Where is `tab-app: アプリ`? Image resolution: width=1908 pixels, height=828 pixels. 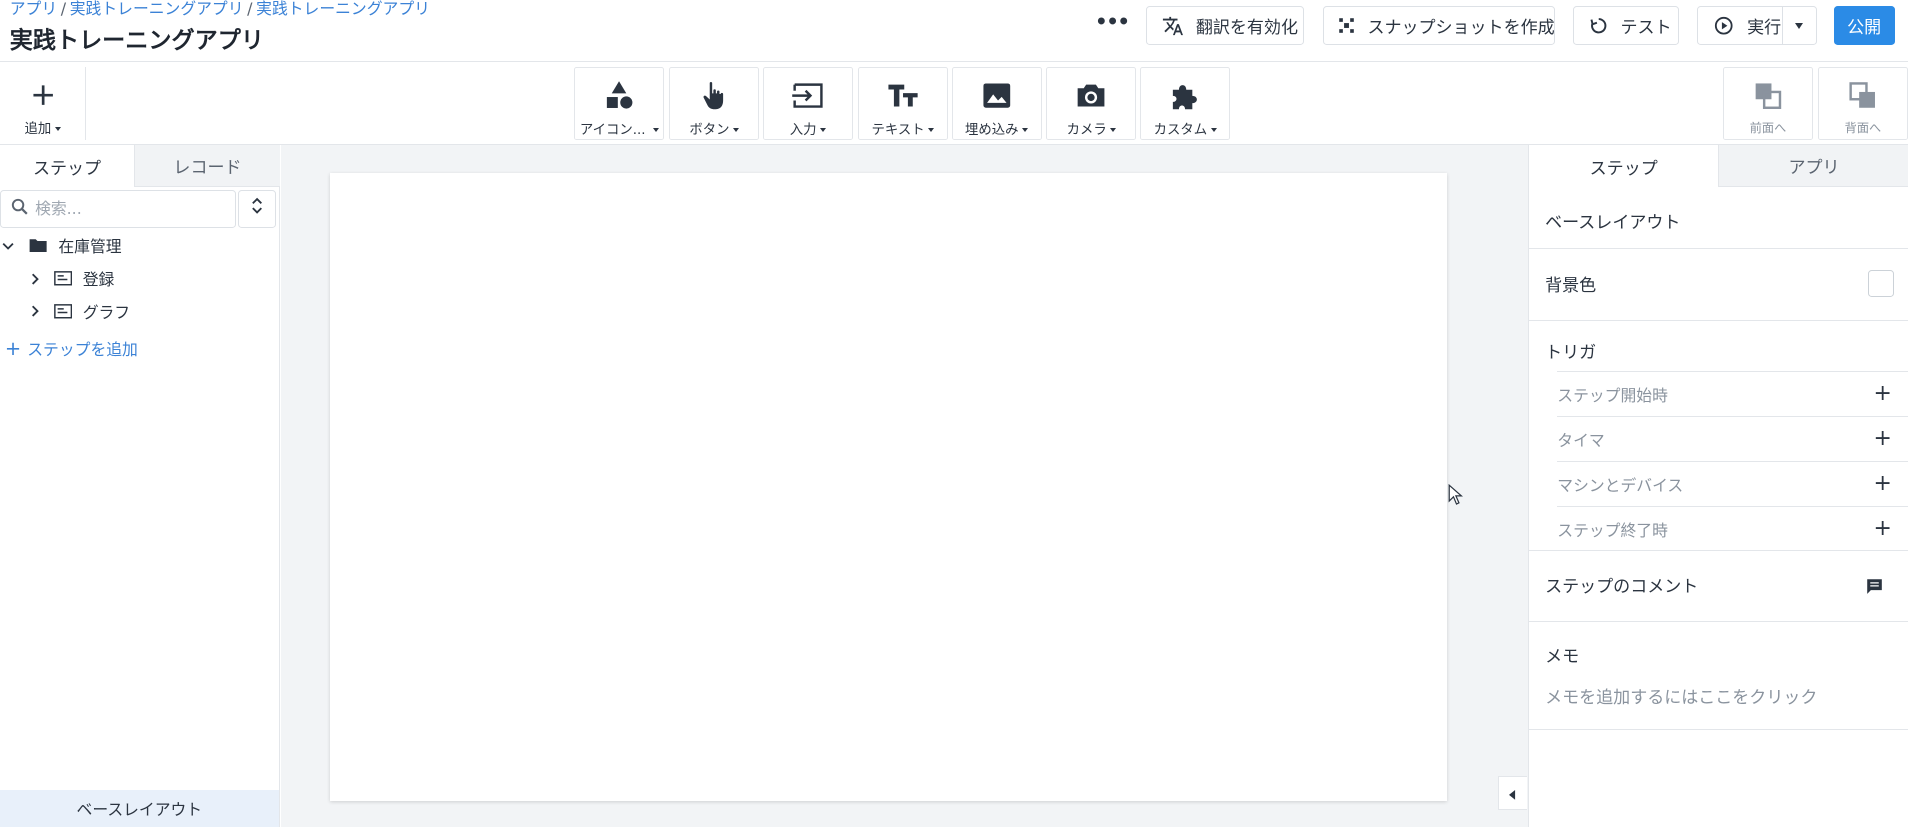
tab-app: アプリ is located at coordinates (1813, 166).